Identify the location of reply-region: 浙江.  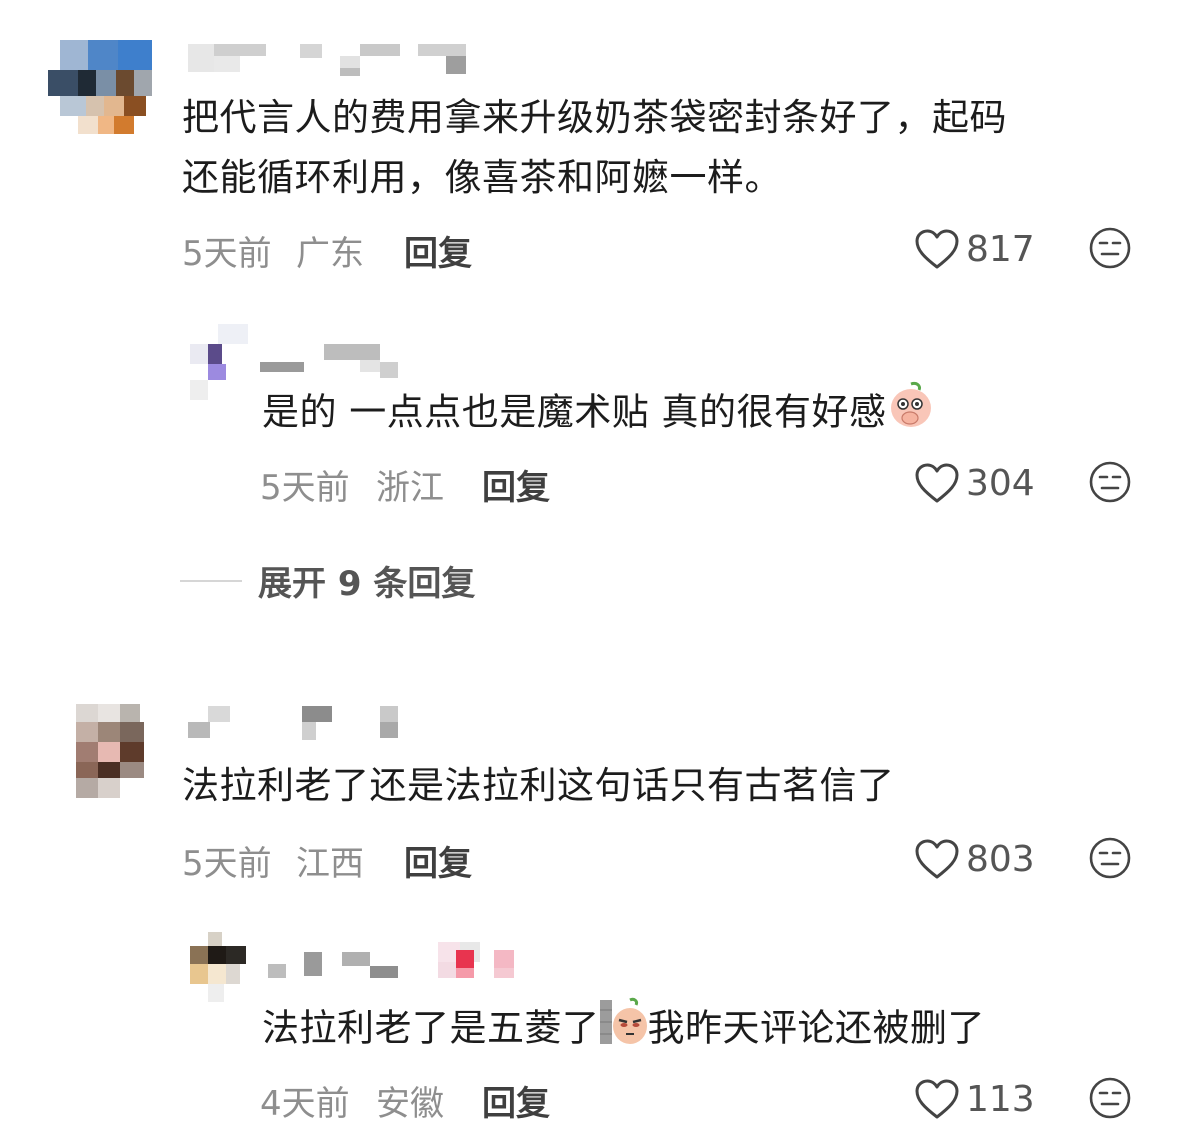
(410, 488).